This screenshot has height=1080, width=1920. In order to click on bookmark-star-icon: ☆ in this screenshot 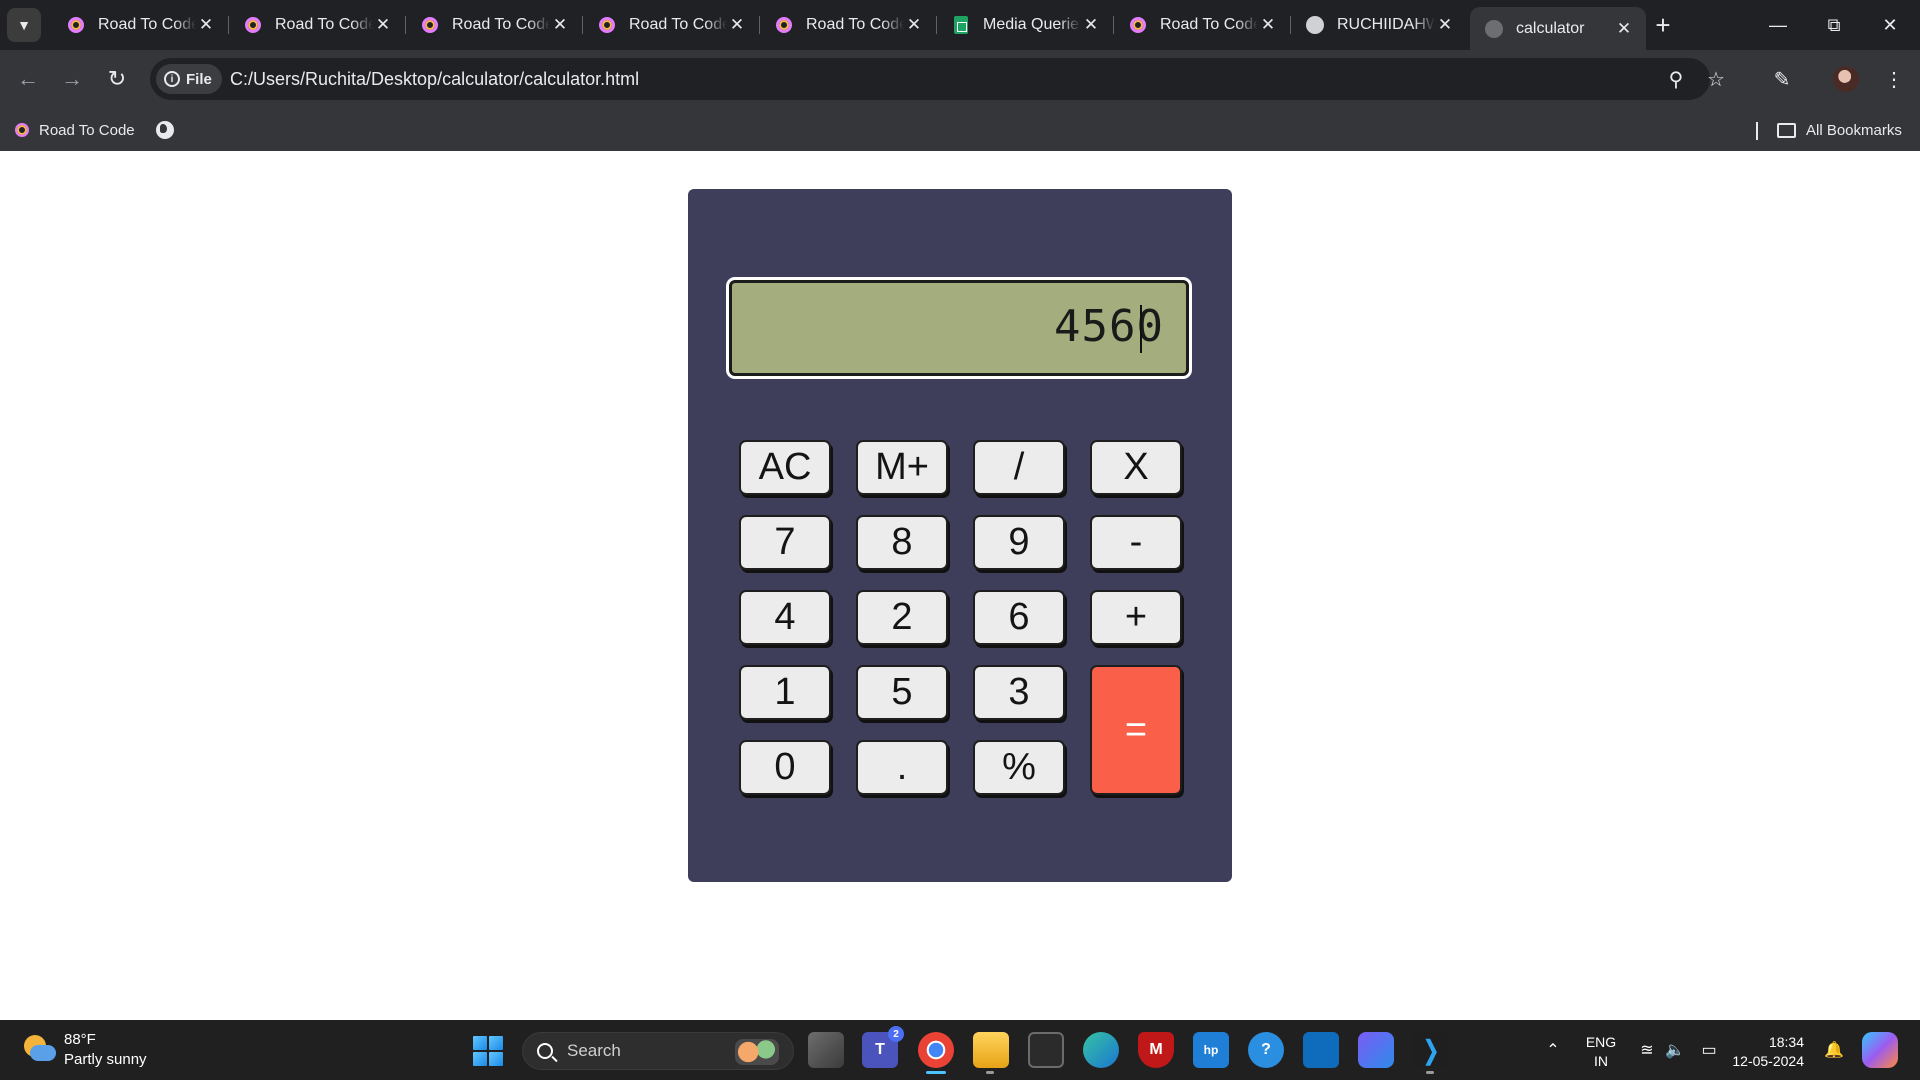, I will do `click(1716, 79)`.